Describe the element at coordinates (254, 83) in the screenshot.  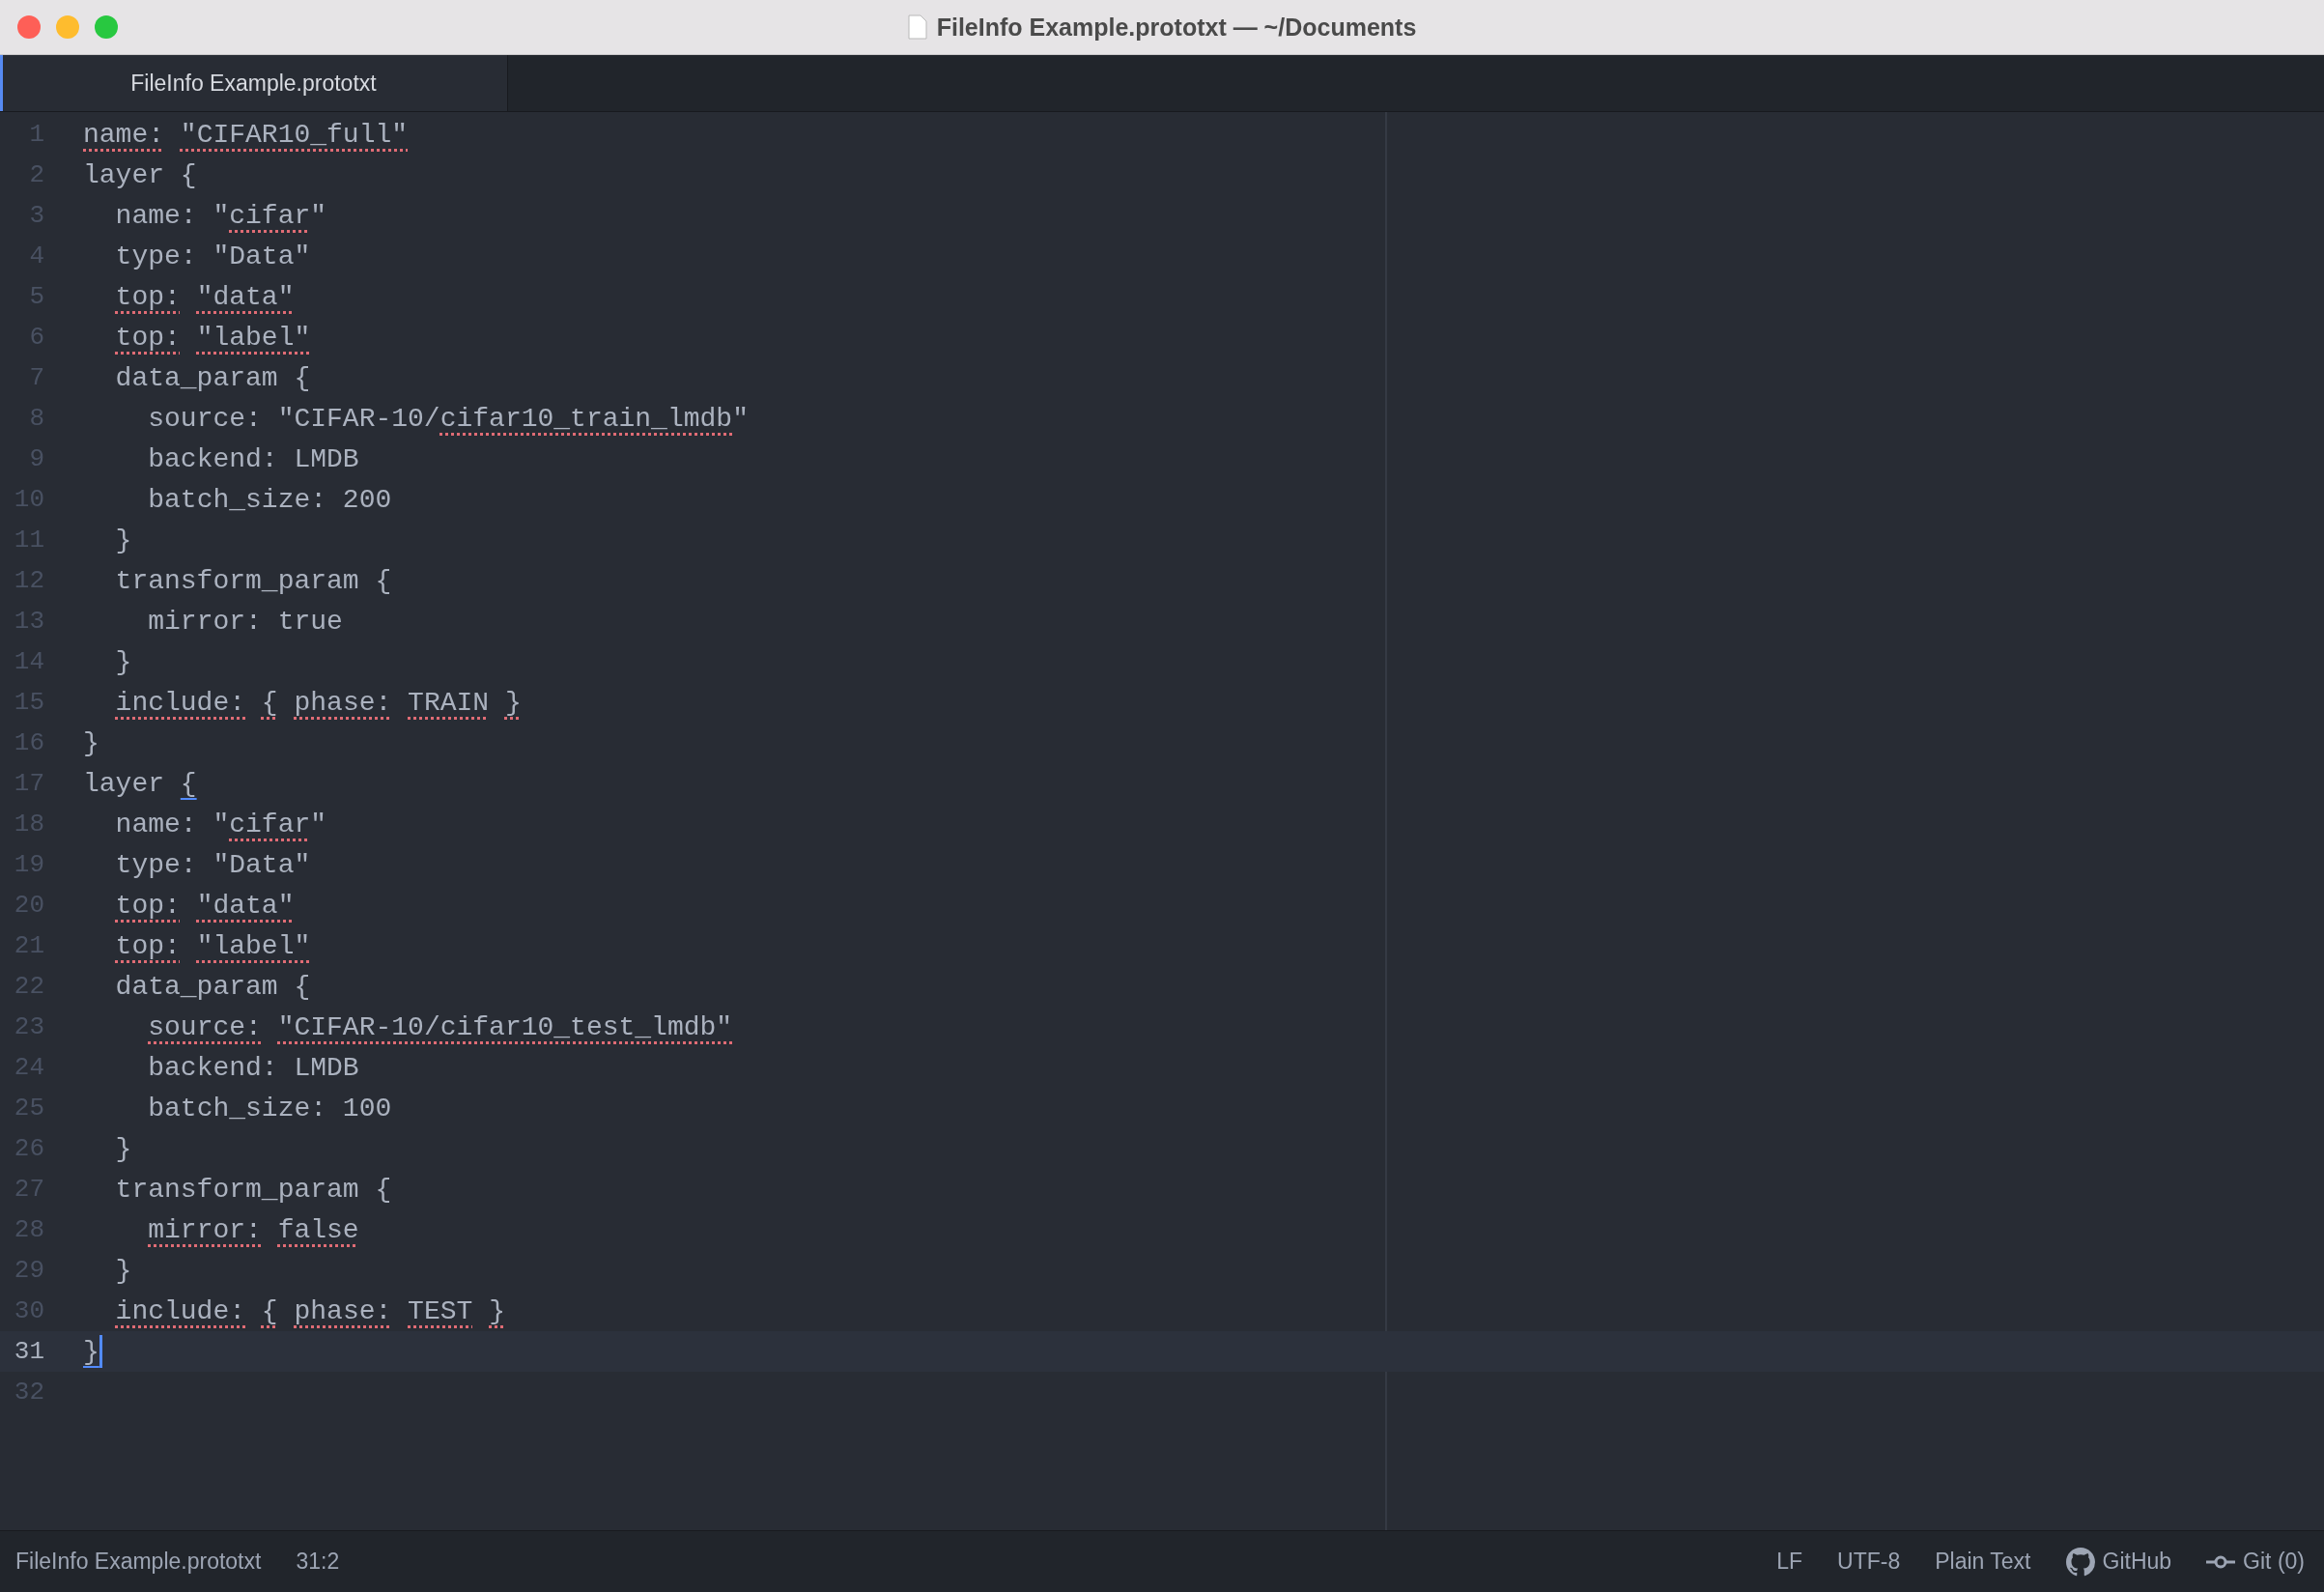
I see `file-tab: FileInfo Example.prototxt` at that location.